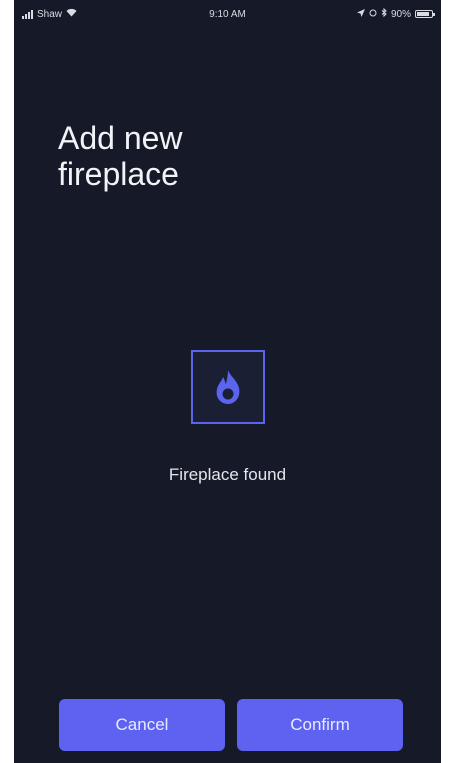 This screenshot has height=763, width=453. I want to click on confirm-button: Confirm, so click(320, 725).